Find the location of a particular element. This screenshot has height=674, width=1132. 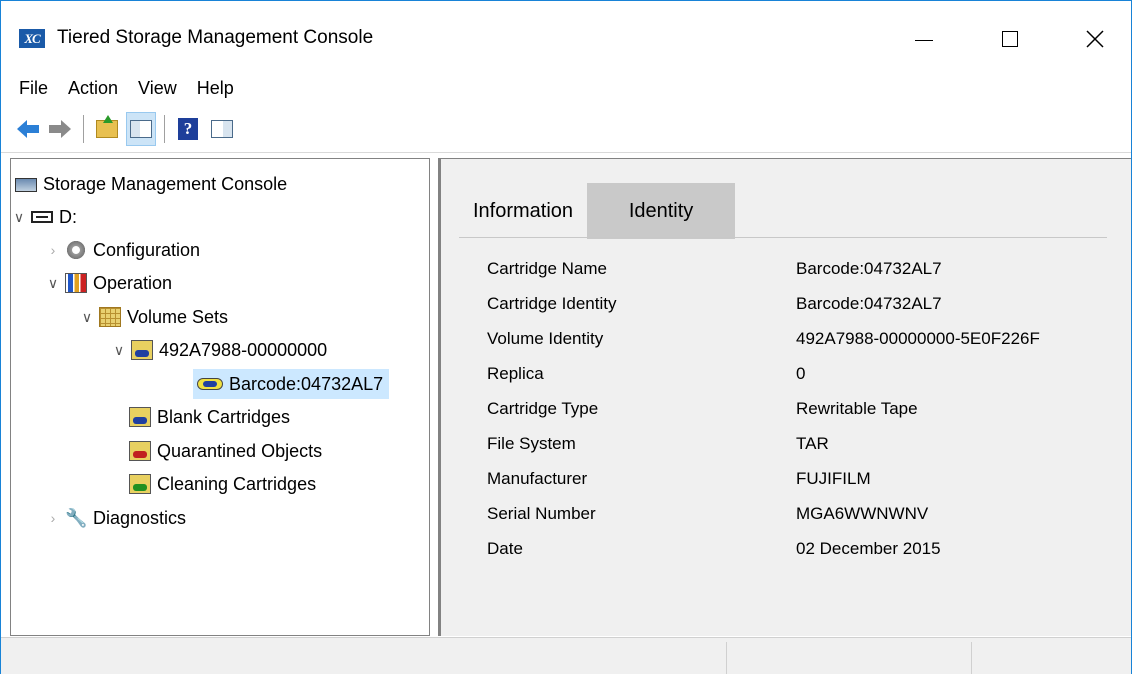

maximize-button is located at coordinates (1010, 39).